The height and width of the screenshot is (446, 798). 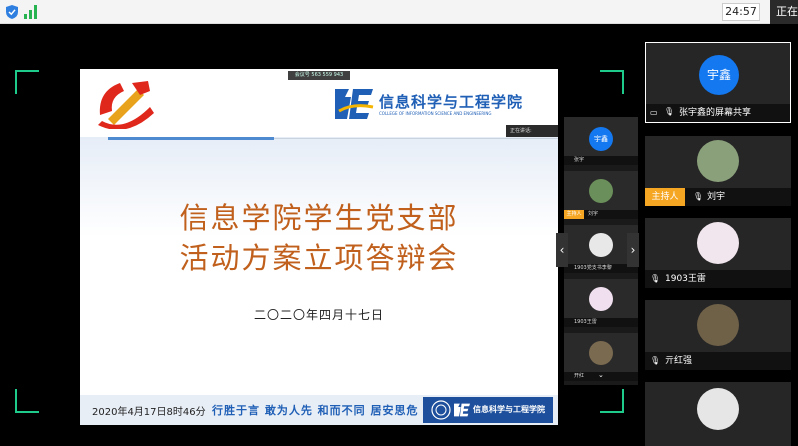 What do you see at coordinates (149, 412) in the screenshot?
I see `footer-date: 2020年4月17日8时46分` at bounding box center [149, 412].